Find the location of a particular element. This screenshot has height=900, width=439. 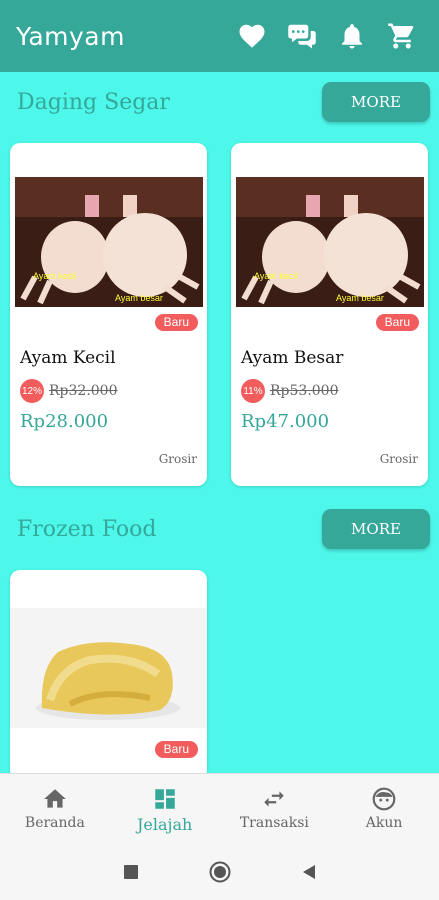

product-name: Ayam Besar is located at coordinates (292, 358).